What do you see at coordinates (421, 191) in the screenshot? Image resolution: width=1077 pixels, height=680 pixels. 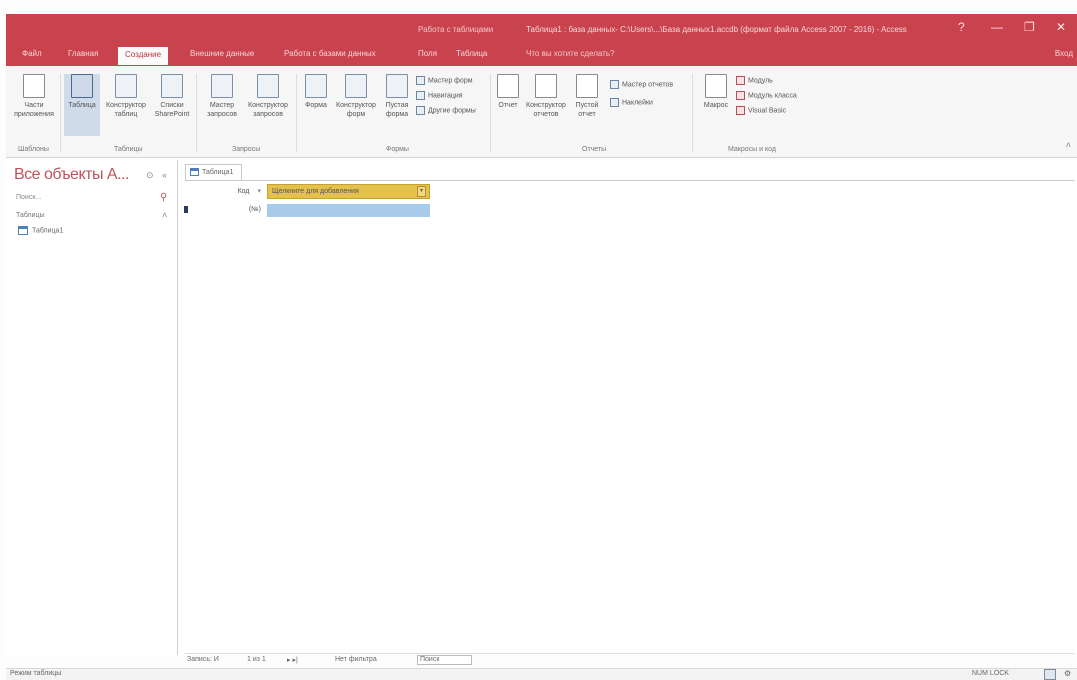 I see `dropdown-arrow-icon: ▾` at bounding box center [421, 191].